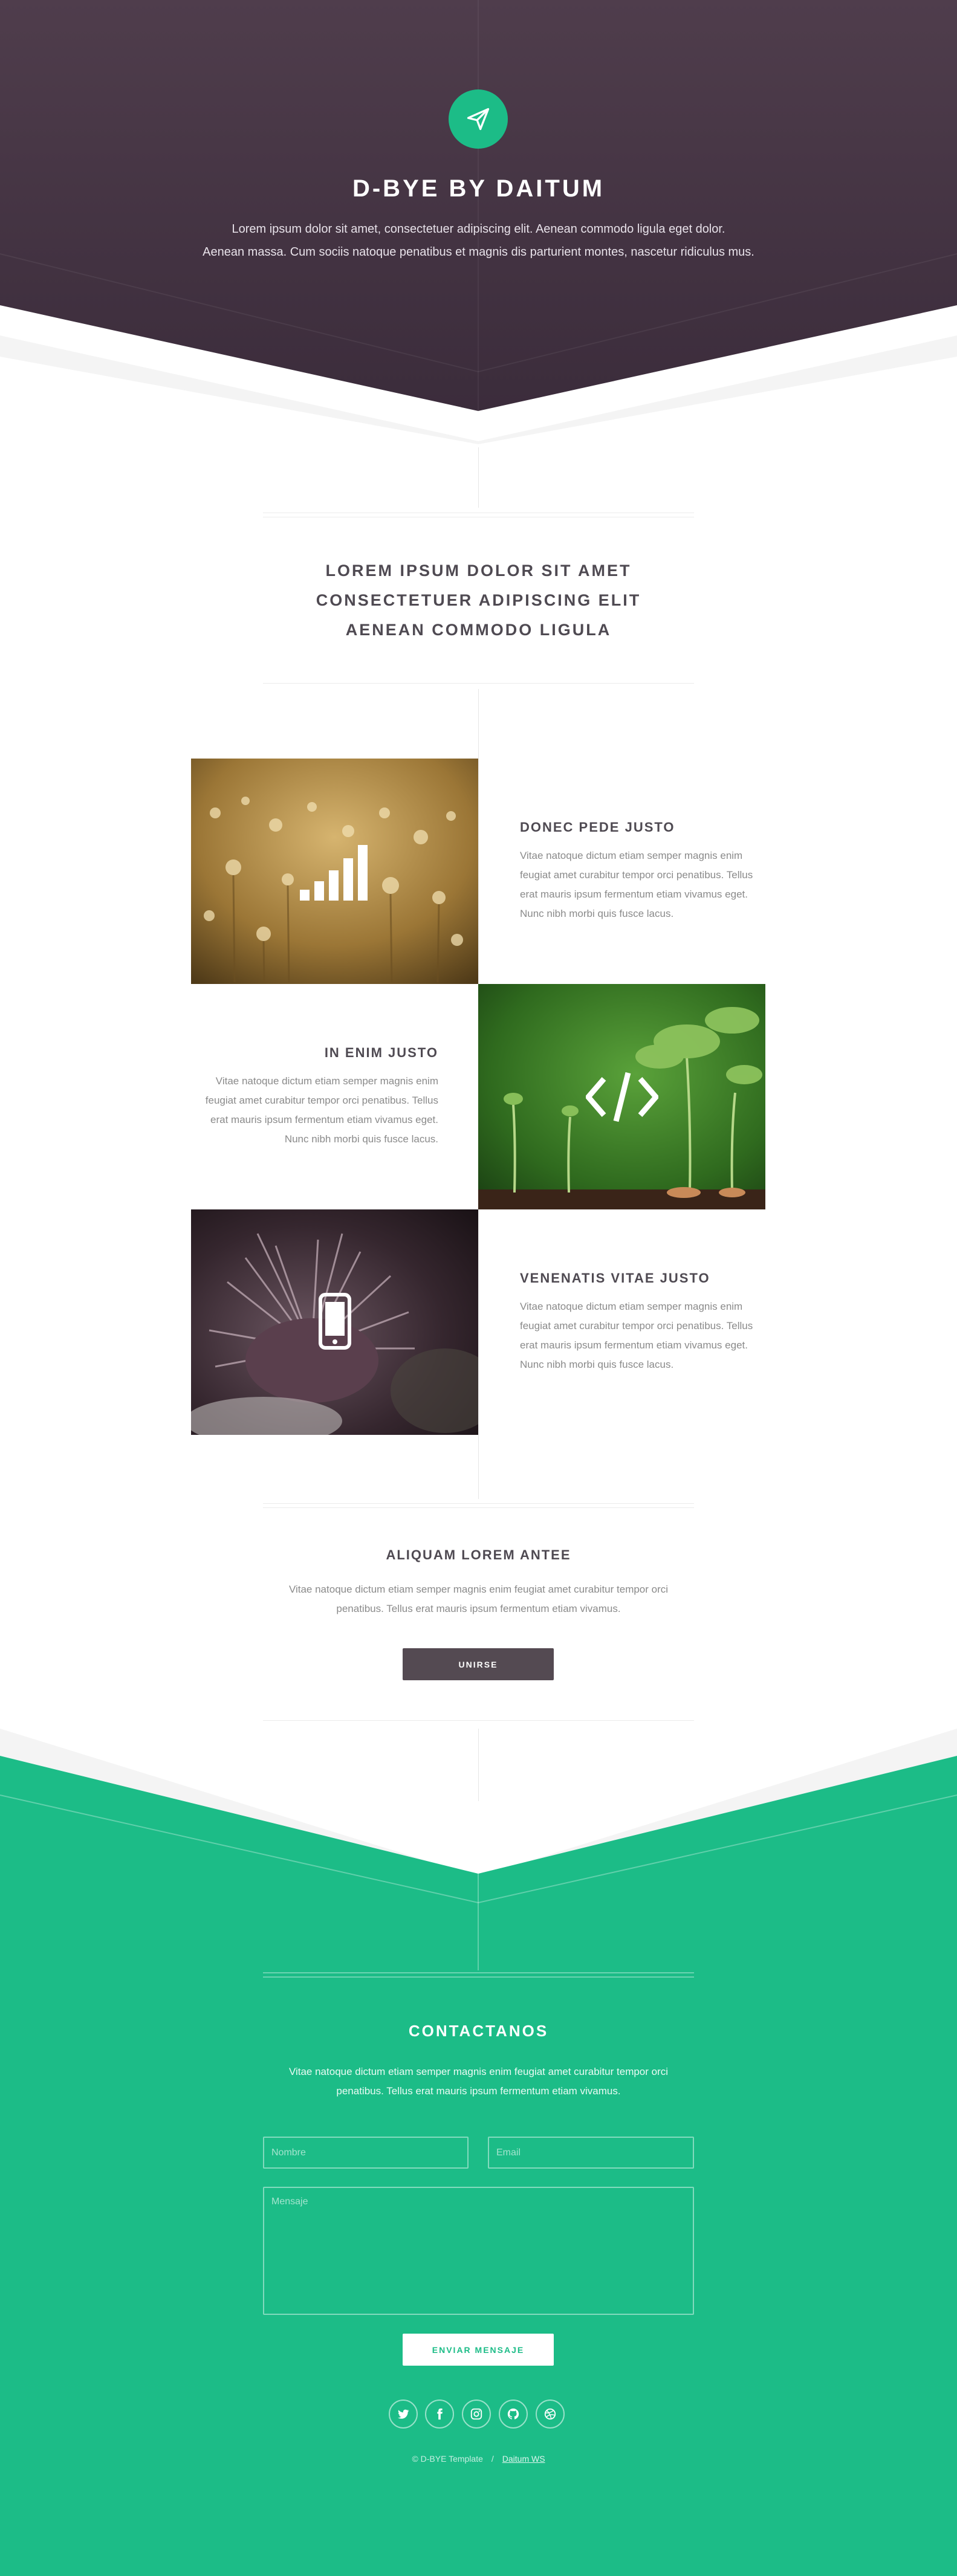 This screenshot has height=2576, width=957. I want to click on site-title: D-BYE BY DAITUM, so click(478, 188).